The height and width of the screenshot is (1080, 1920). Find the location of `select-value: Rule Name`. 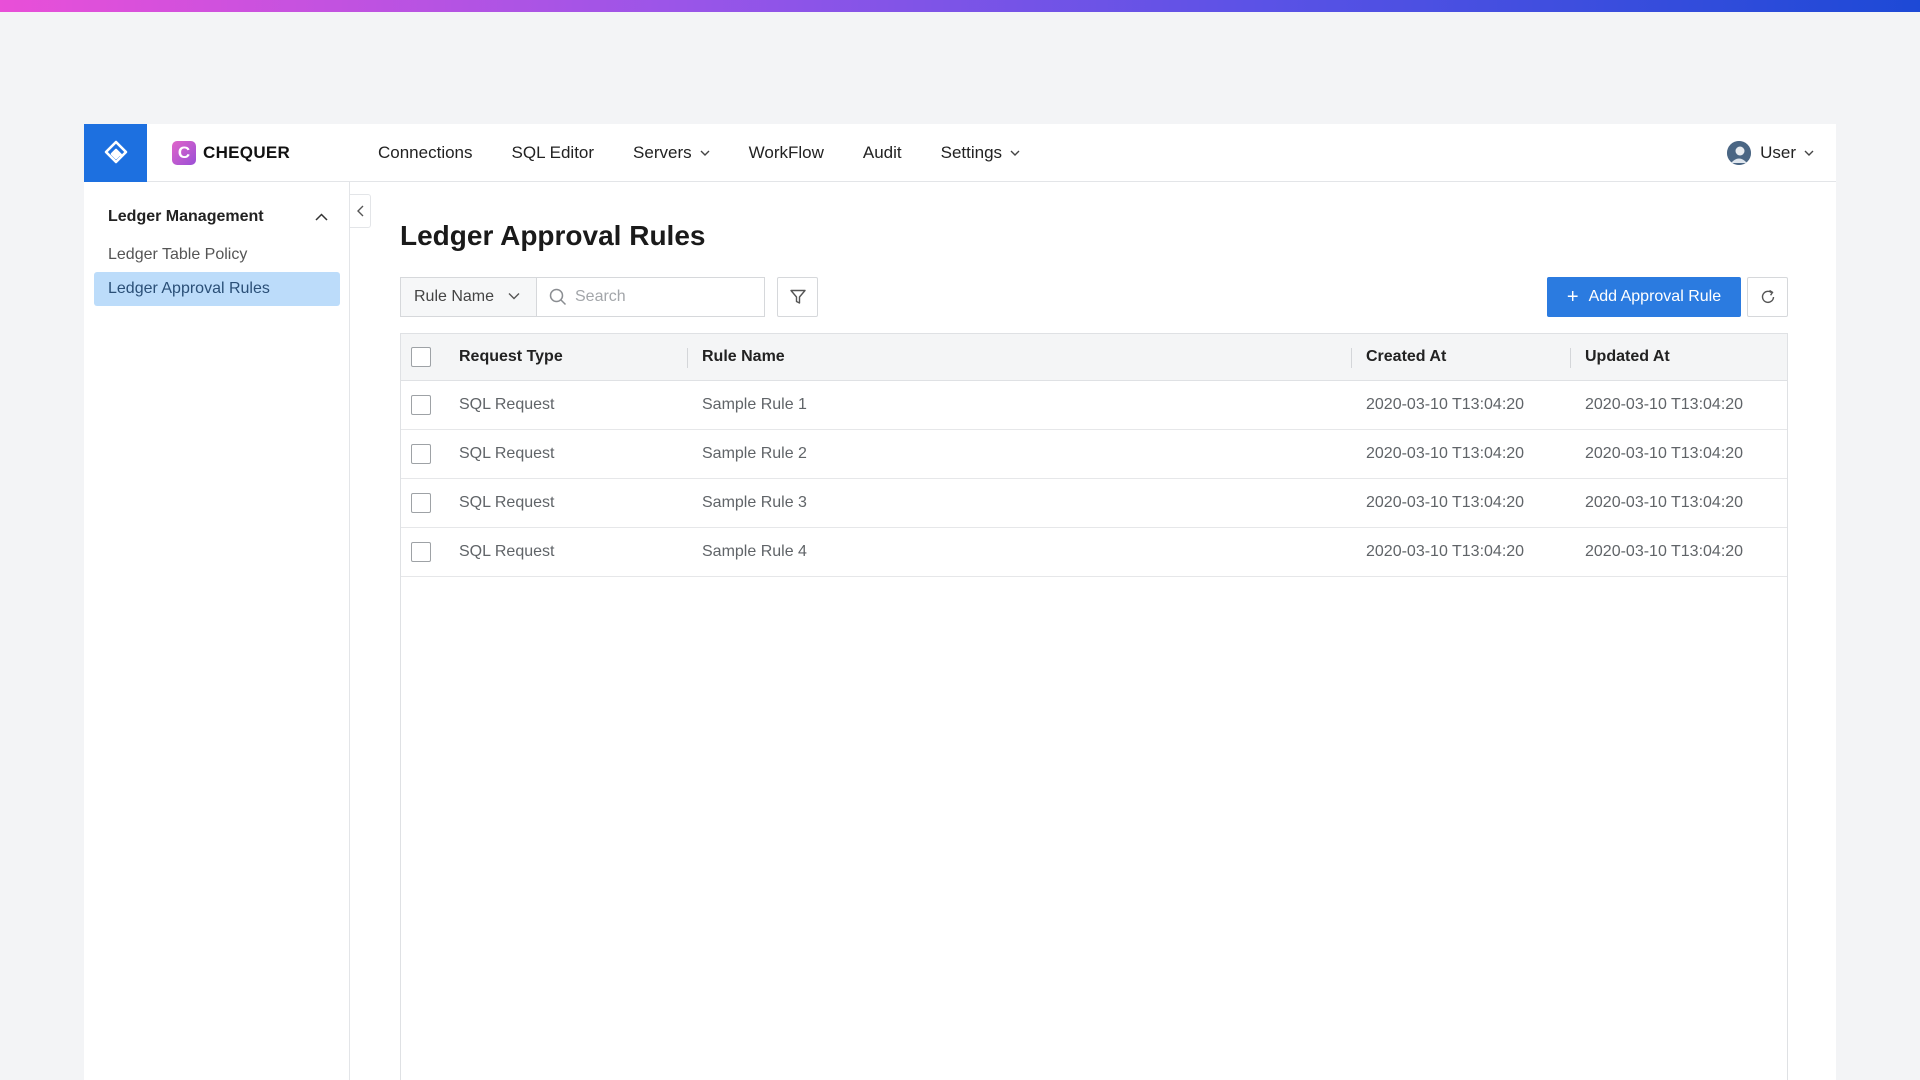

select-value: Rule Name is located at coordinates (454, 296).